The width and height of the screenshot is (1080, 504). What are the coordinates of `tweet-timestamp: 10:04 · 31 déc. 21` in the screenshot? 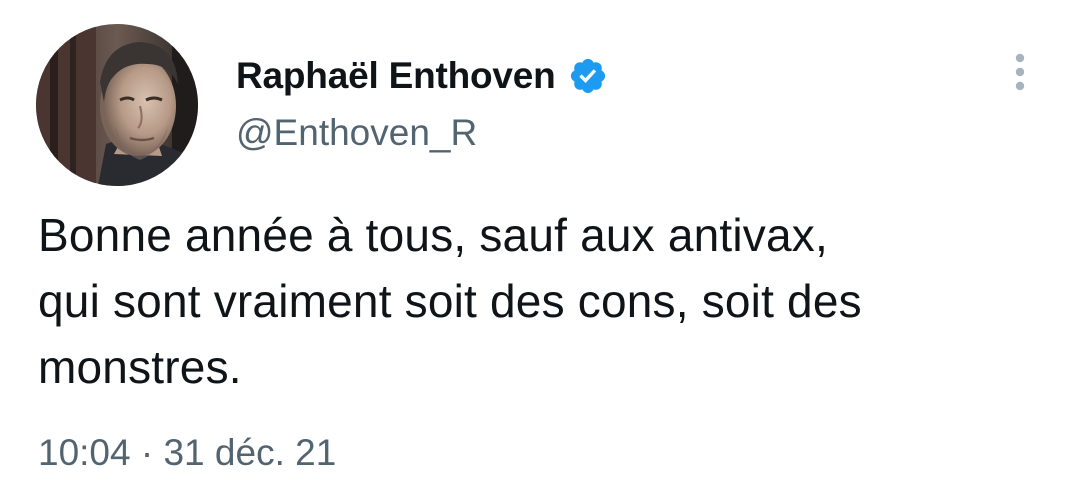 It's located at (187, 453).